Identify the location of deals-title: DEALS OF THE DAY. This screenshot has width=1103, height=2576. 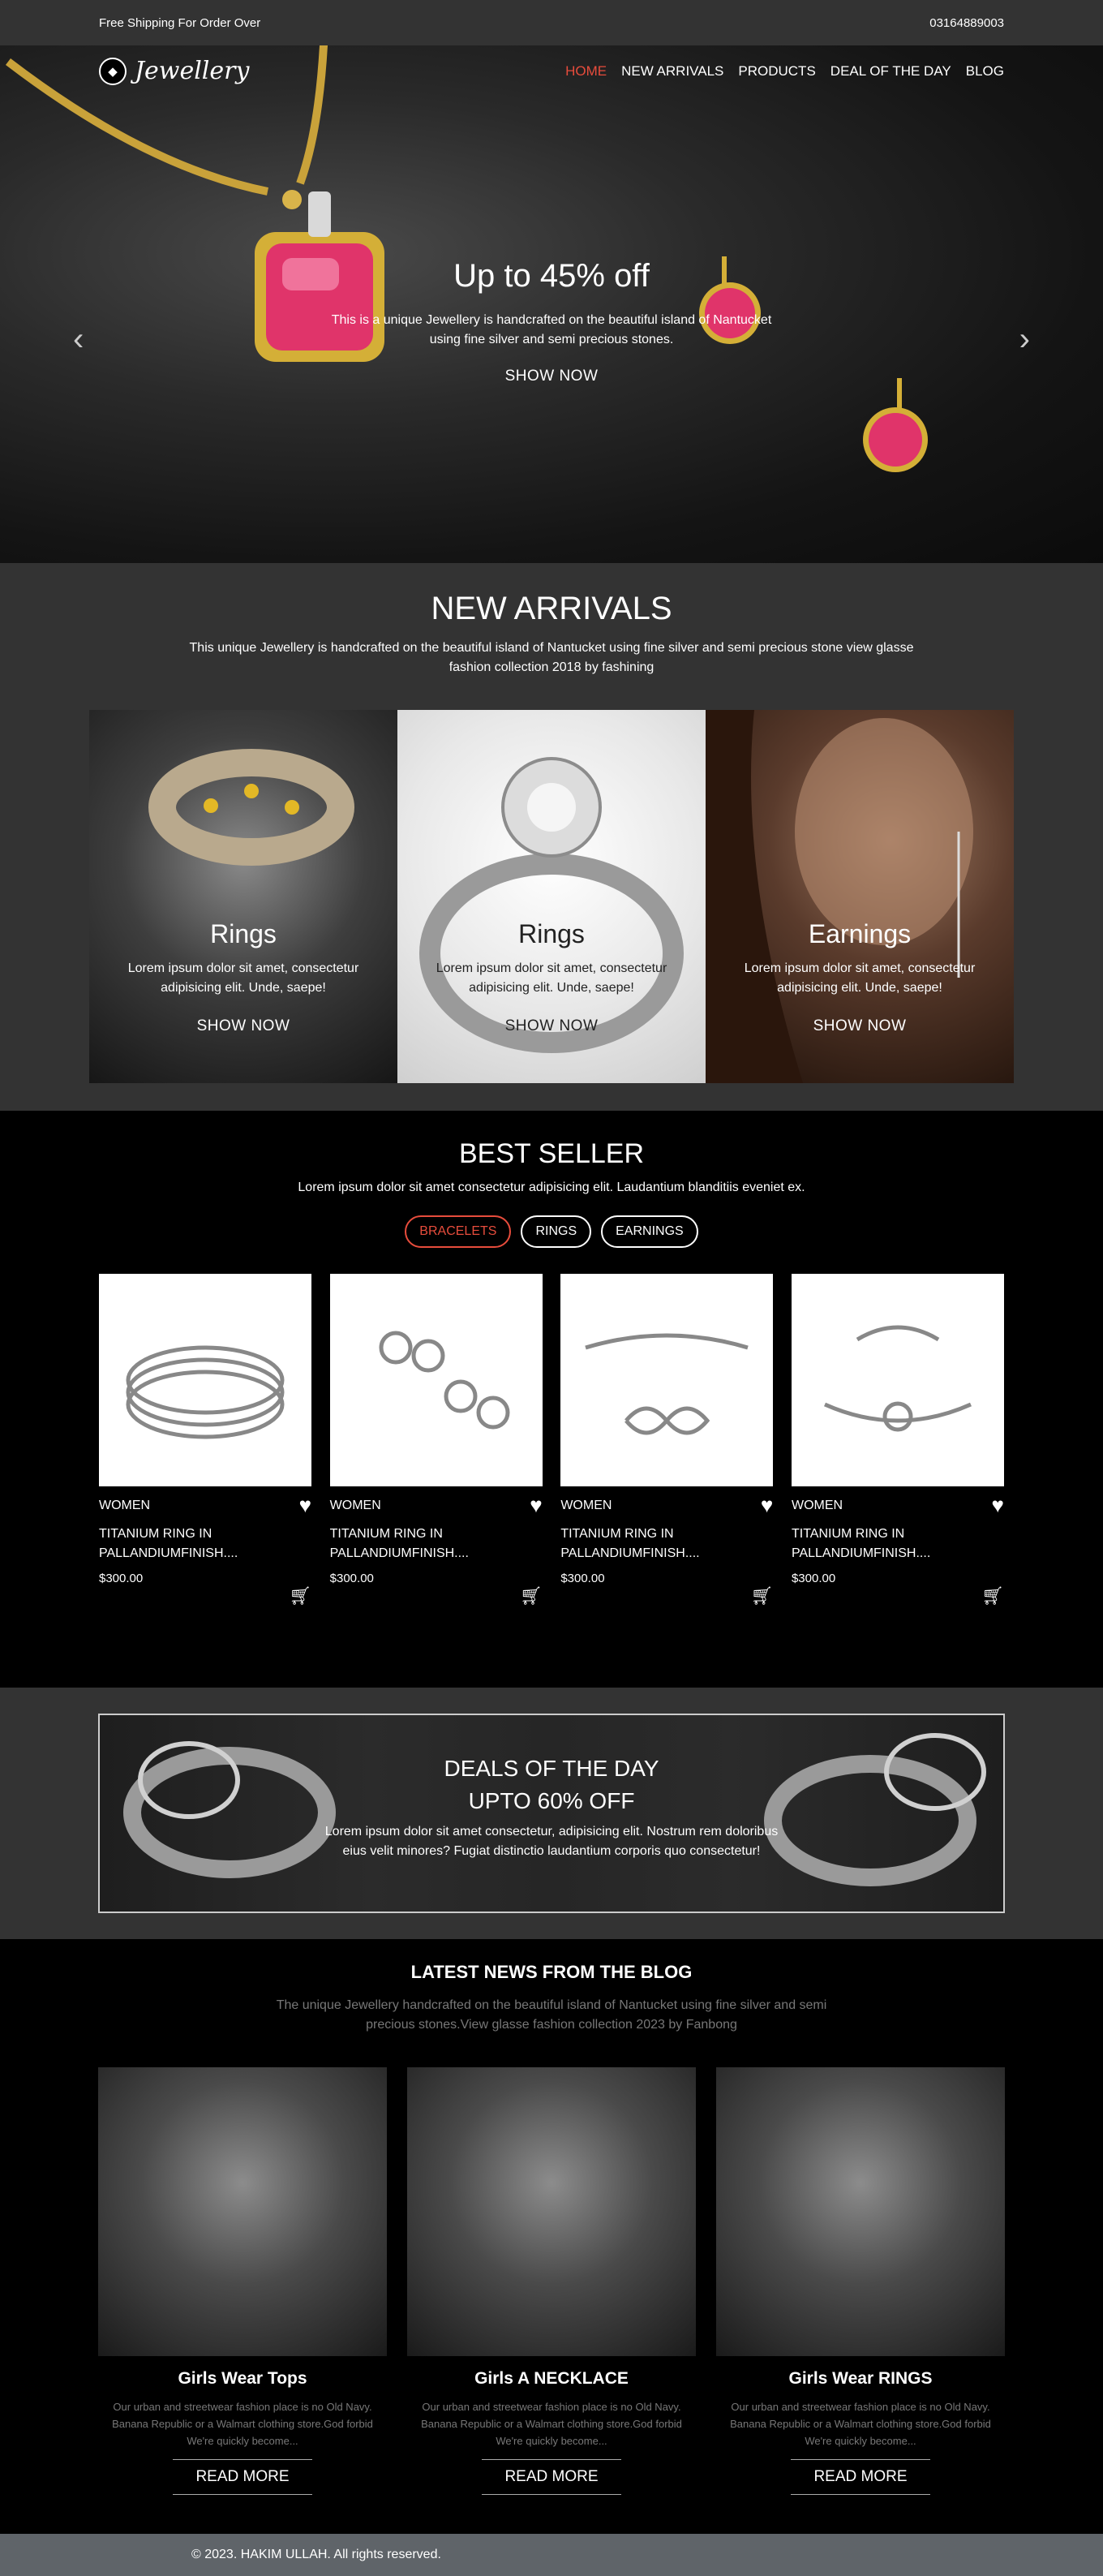
(551, 1768).